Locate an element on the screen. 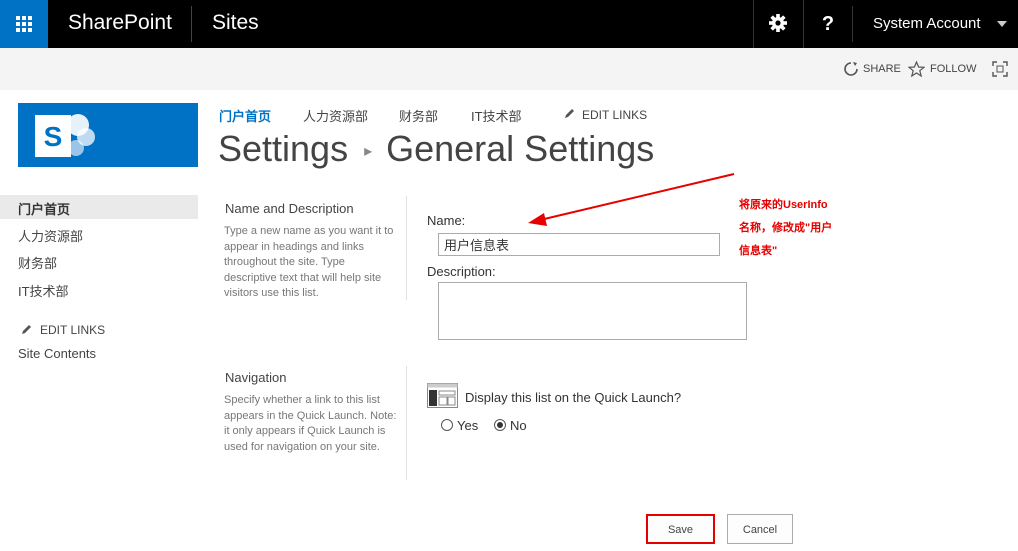  sites-link: Sites is located at coordinates (235, 23).